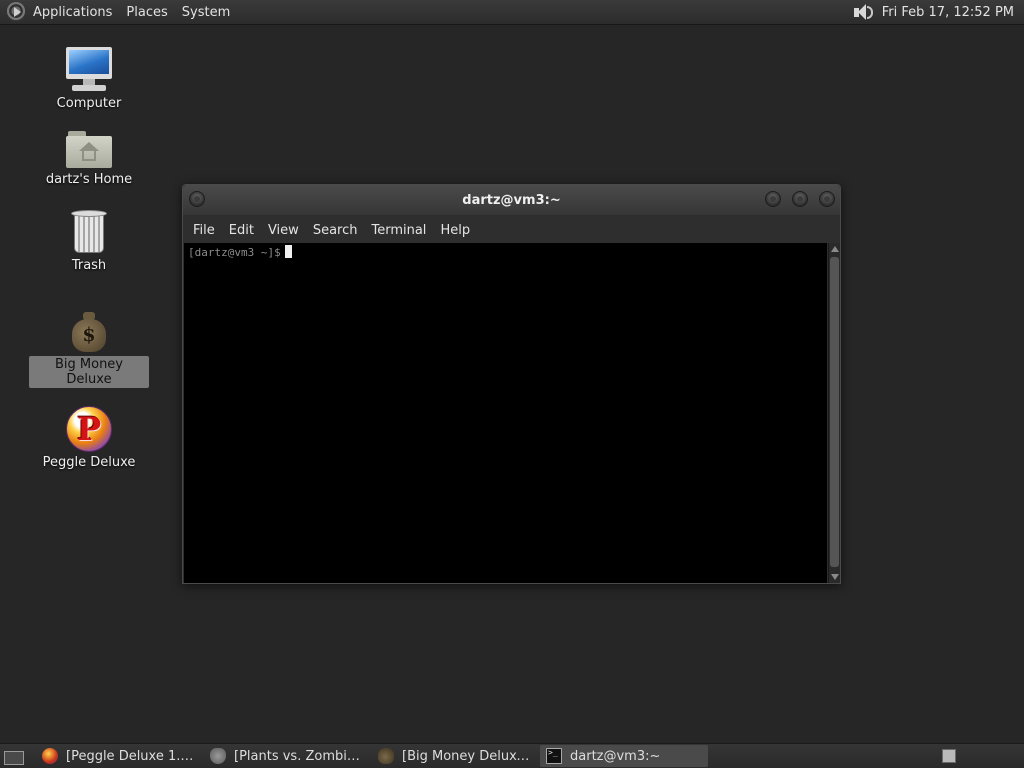  What do you see at coordinates (89, 265) in the screenshot?
I see `desktop-icon-label: Trash` at bounding box center [89, 265].